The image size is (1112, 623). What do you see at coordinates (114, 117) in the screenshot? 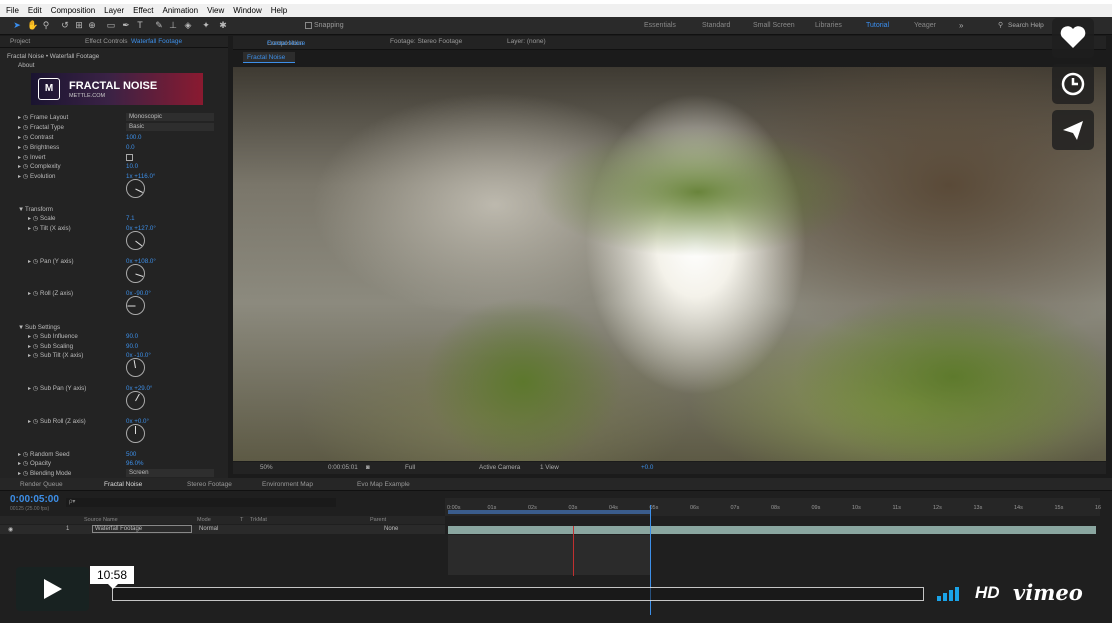
I see `effect-prop-frame-layout: ▸ ◷ Frame Layout Monoscopic` at bounding box center [114, 117].